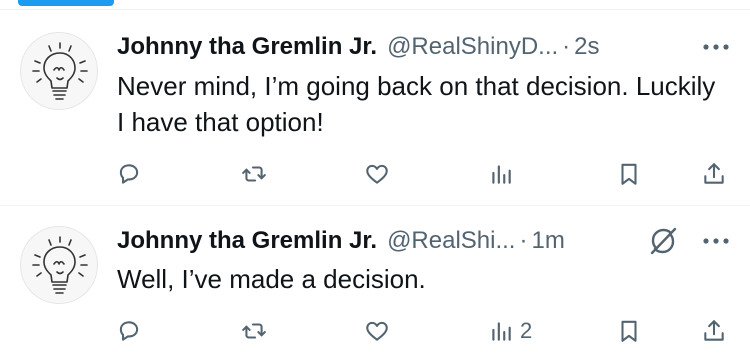 This screenshot has width=750, height=362. I want to click on timestamp: 2s, so click(586, 47).